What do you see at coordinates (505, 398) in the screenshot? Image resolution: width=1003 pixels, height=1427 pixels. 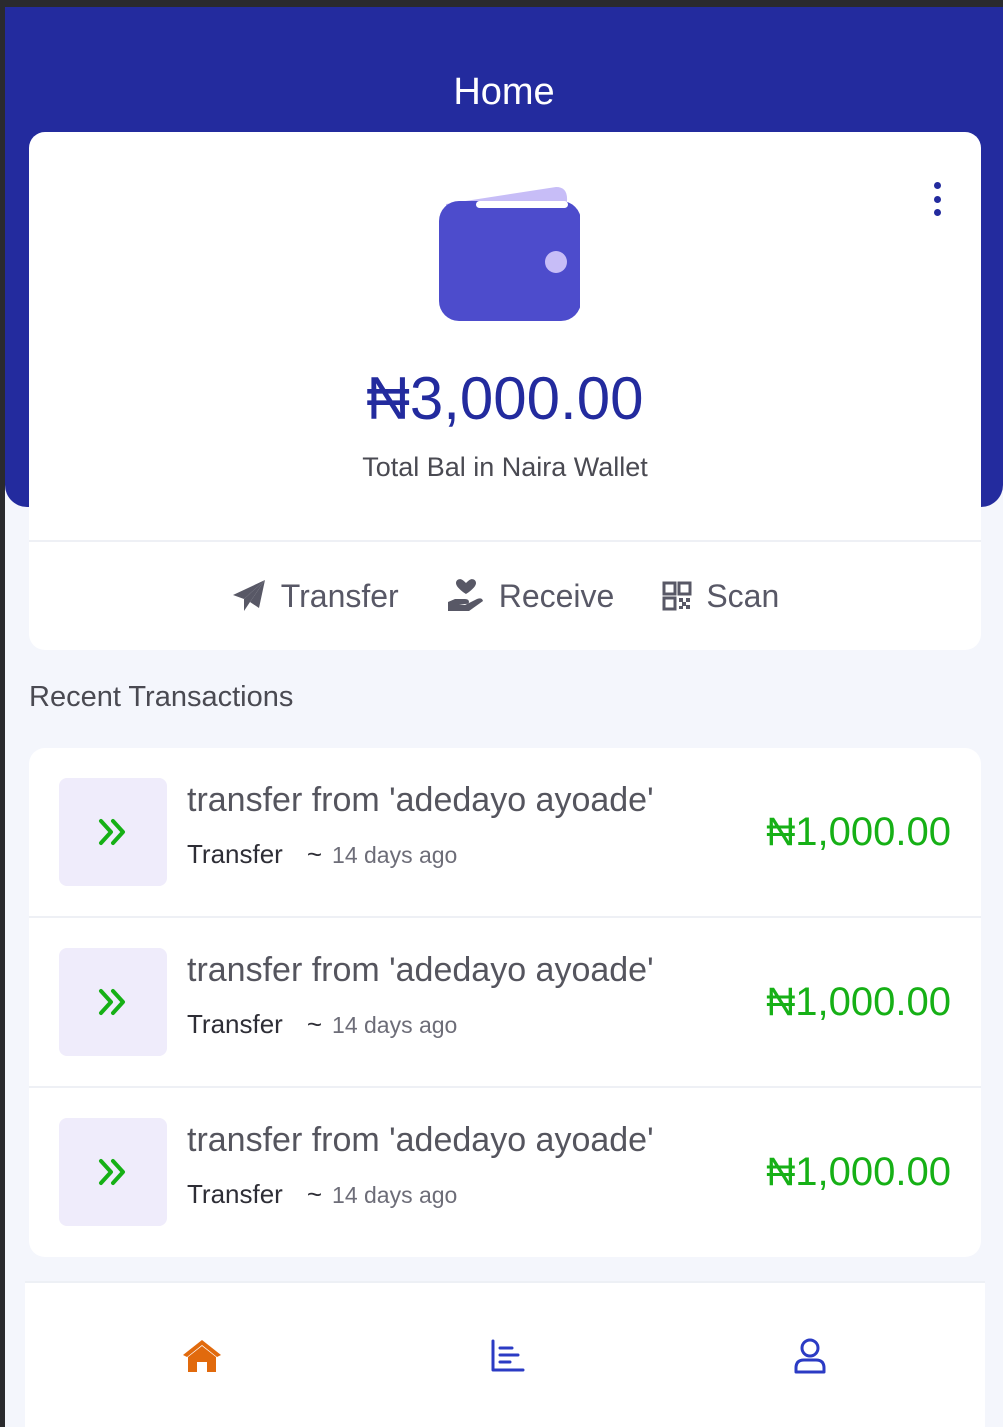 I see `wallet-balance: ₦3,000.00` at bounding box center [505, 398].